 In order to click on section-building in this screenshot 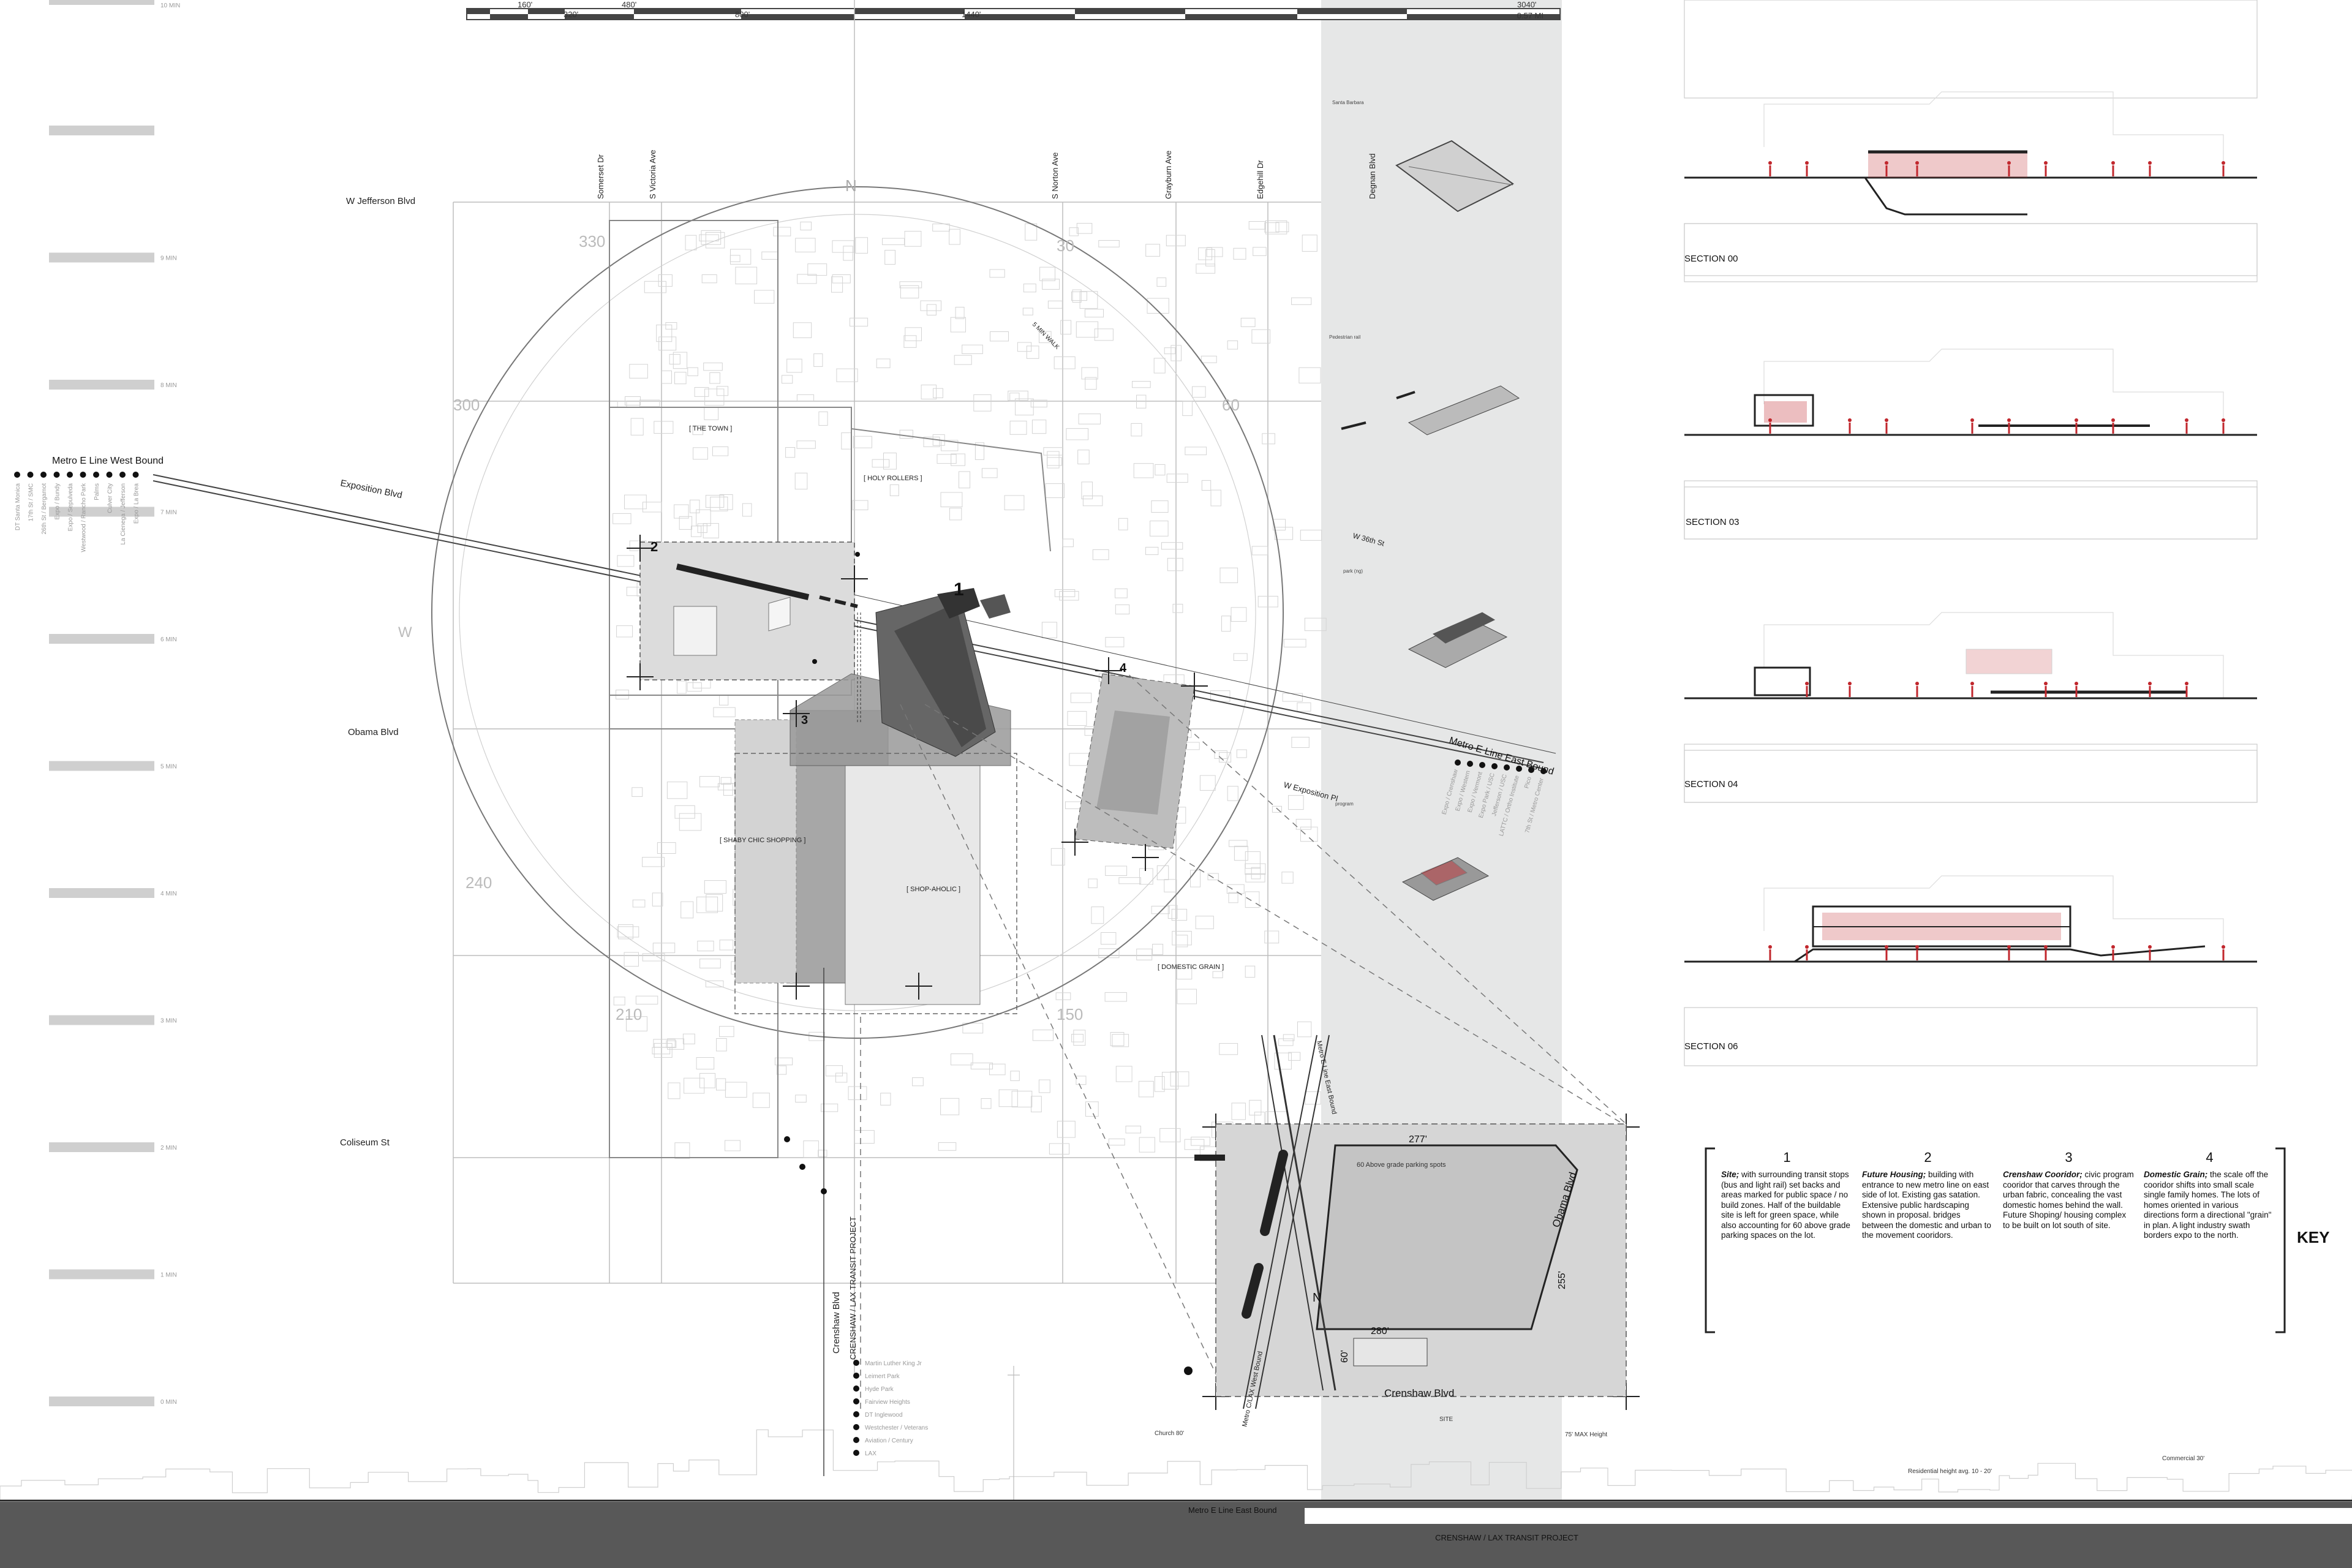, I will do `click(2009, 661)`.